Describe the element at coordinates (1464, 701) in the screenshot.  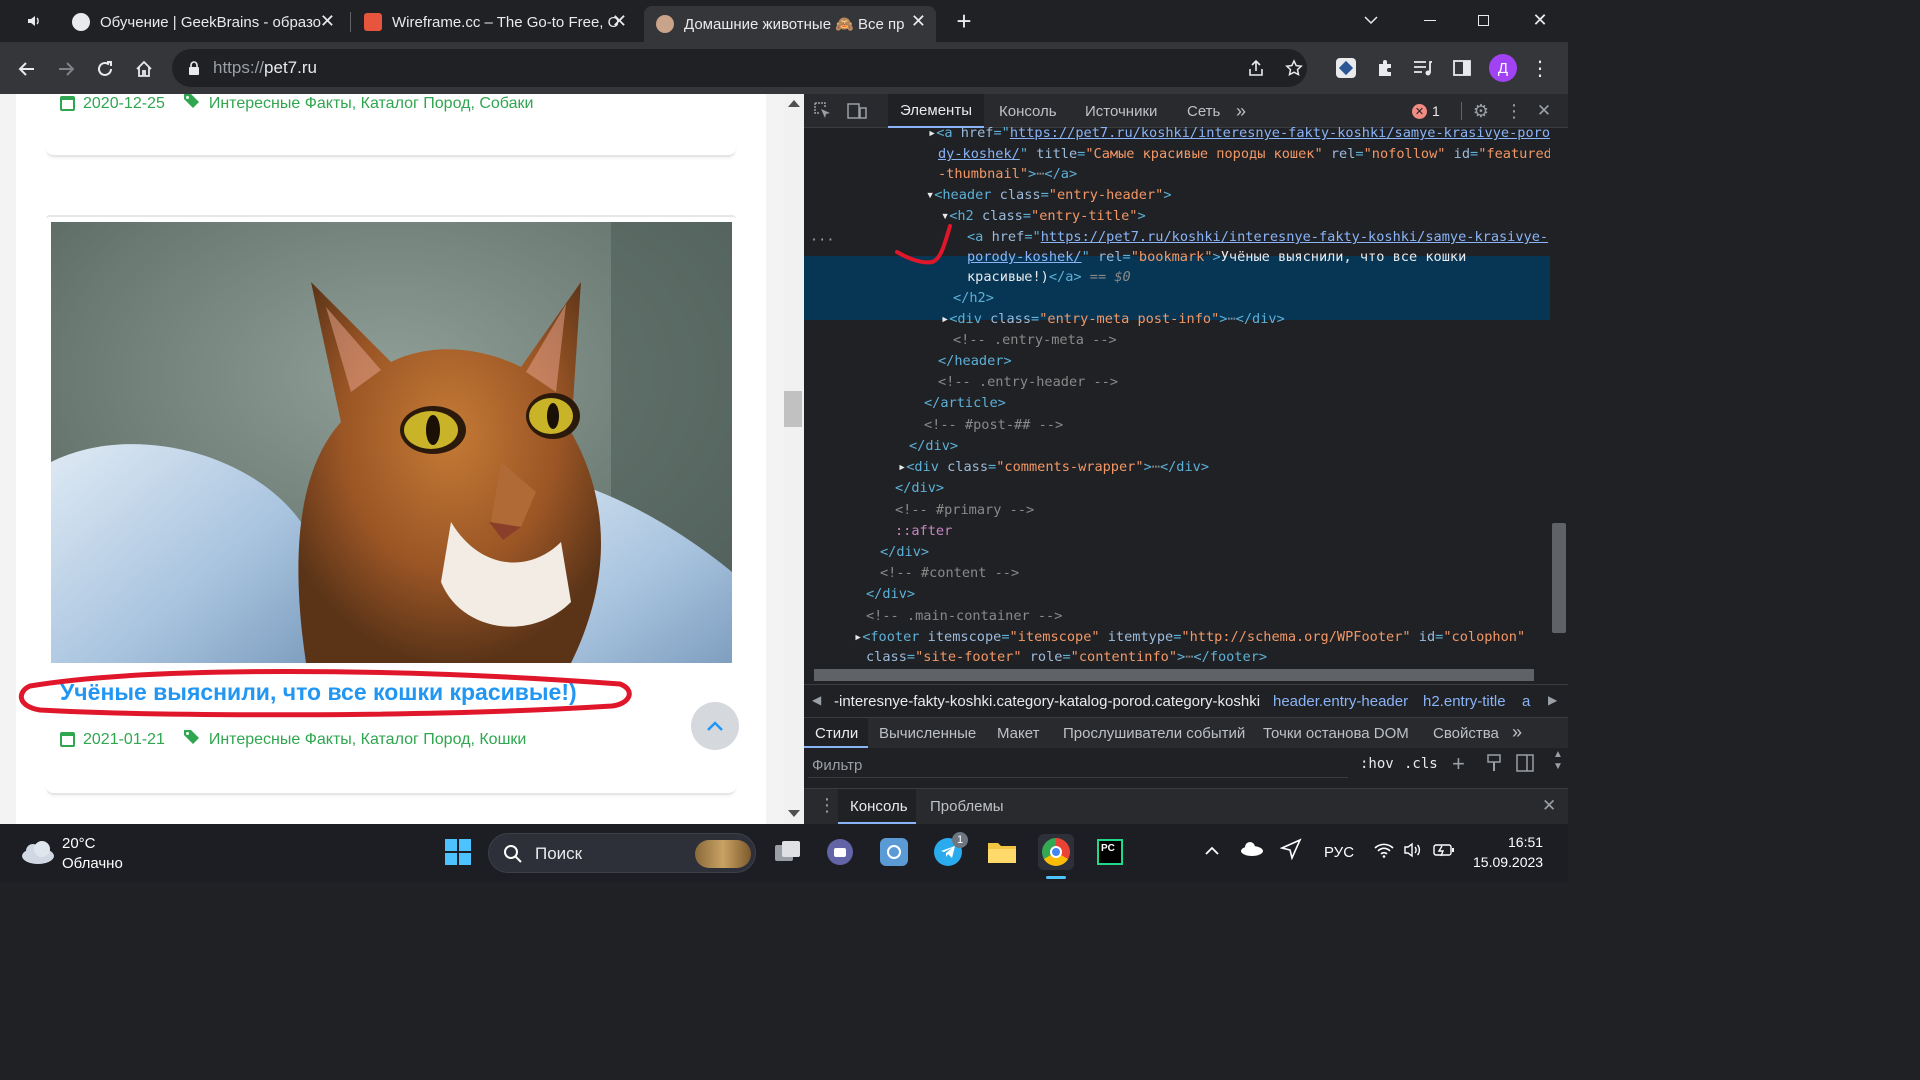
I see `breadcrumb-item: h2.entry-title` at that location.